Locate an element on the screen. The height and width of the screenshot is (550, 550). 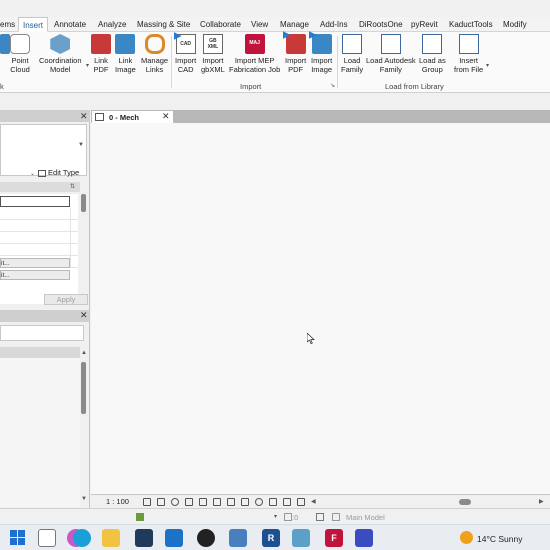
load-autodesk-family-label: Load Autodesk Family is located at coordinates (391, 65).